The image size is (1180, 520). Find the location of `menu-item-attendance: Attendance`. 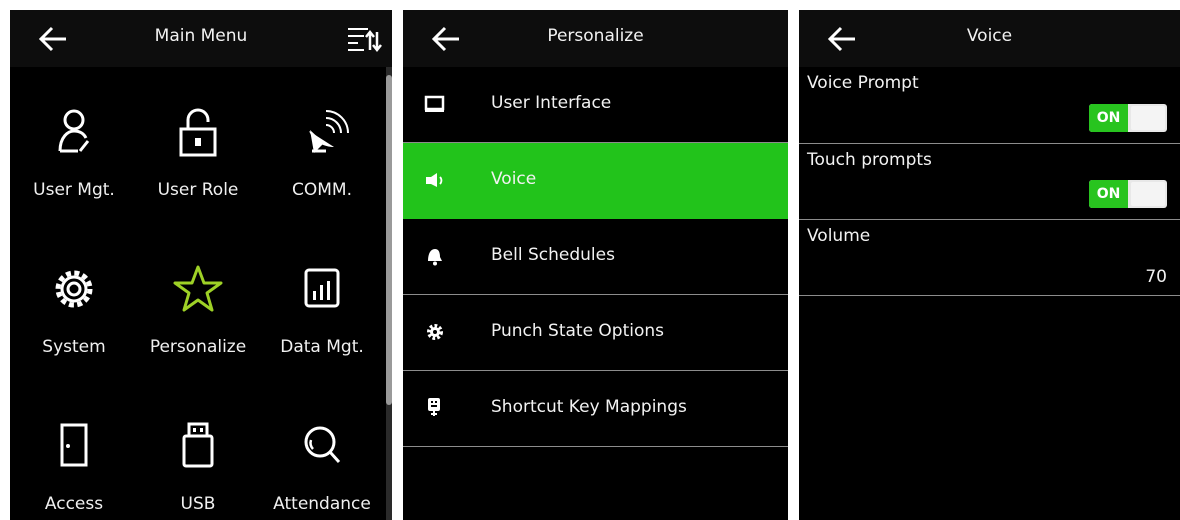

menu-item-attendance: Attendance is located at coordinates (322, 450).